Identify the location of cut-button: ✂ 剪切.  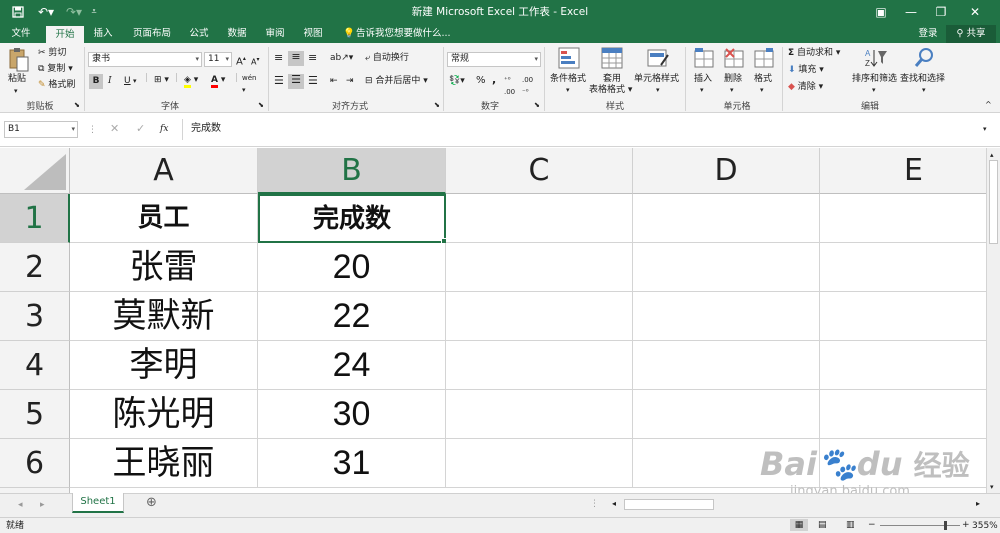
(52, 53).